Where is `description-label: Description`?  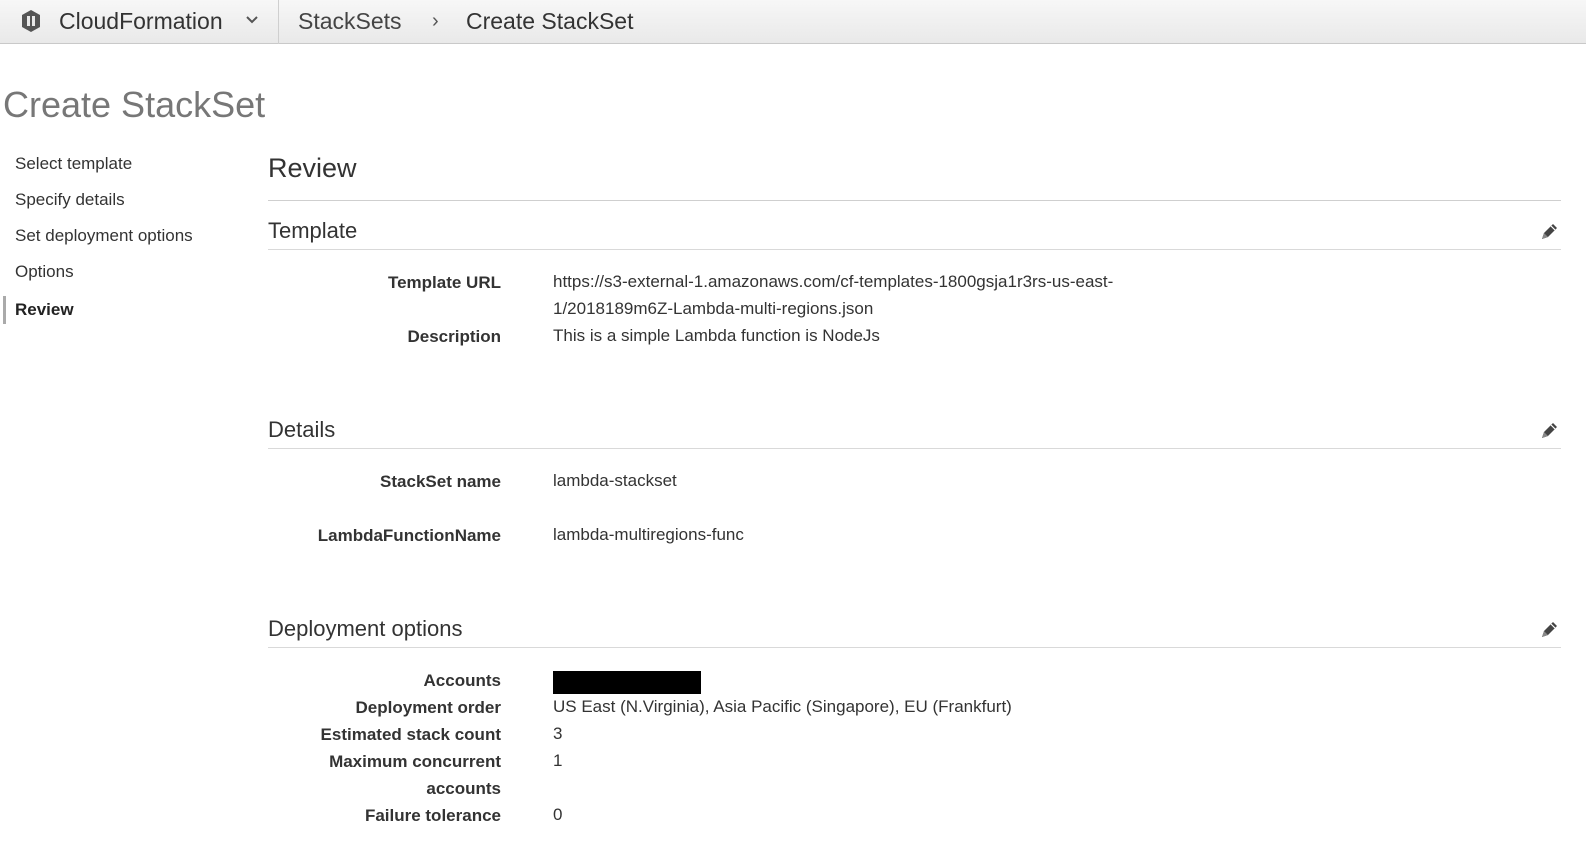
description-label: Description is located at coordinates (454, 336).